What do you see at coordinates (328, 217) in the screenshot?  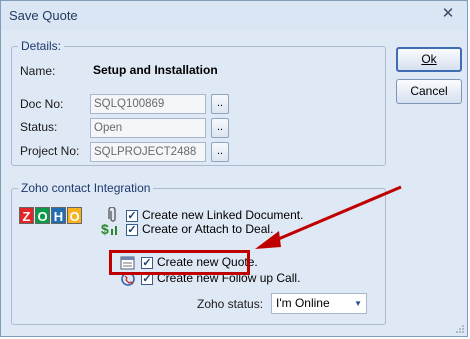 I see `annotation-arrow-icon` at bounding box center [328, 217].